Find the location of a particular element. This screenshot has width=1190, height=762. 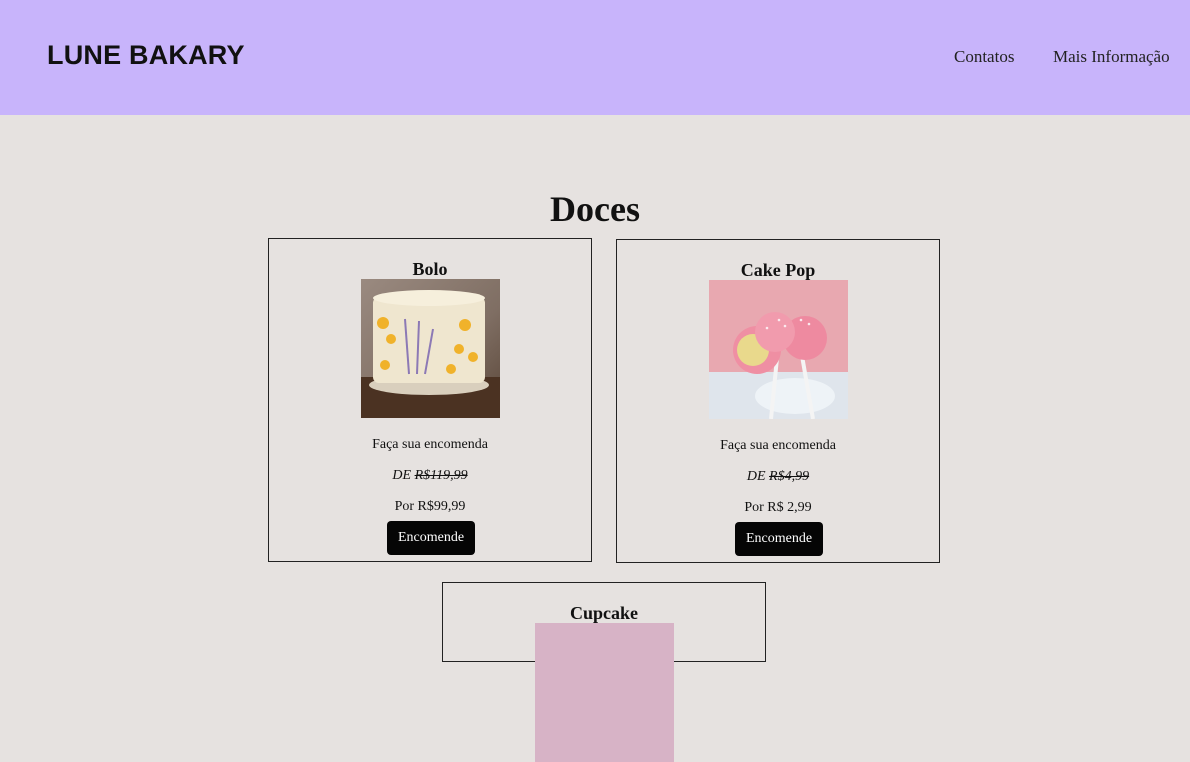

product-card-cupcake: Cupcake is located at coordinates (604, 672).